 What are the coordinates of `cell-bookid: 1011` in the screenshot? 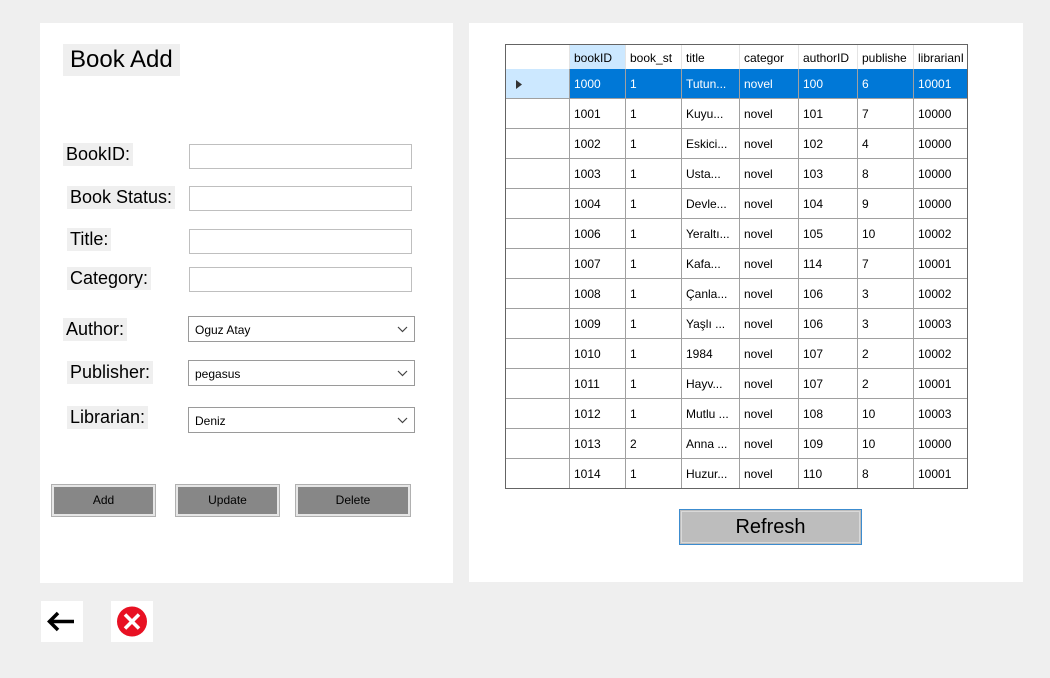 It's located at (598, 384).